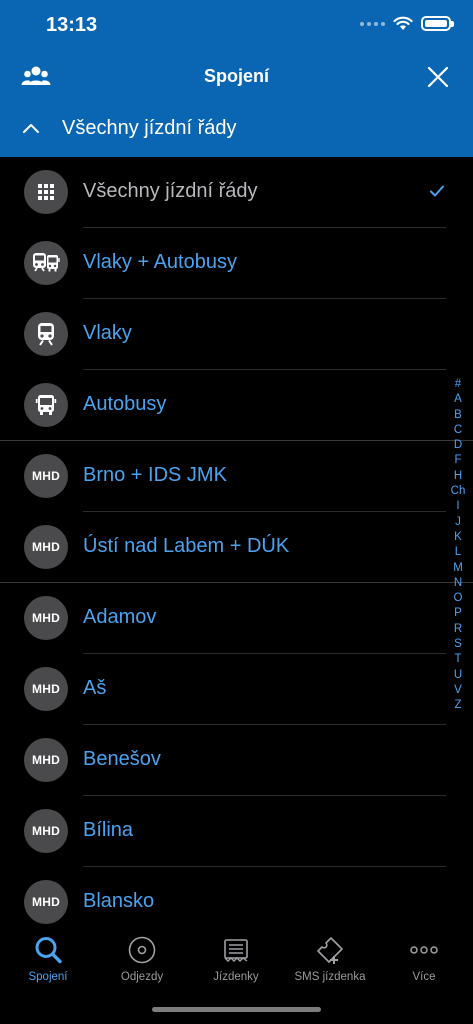 The image size is (473, 1024). What do you see at coordinates (142, 977) in the screenshot?
I see `tab-label: Odjezdy` at bounding box center [142, 977].